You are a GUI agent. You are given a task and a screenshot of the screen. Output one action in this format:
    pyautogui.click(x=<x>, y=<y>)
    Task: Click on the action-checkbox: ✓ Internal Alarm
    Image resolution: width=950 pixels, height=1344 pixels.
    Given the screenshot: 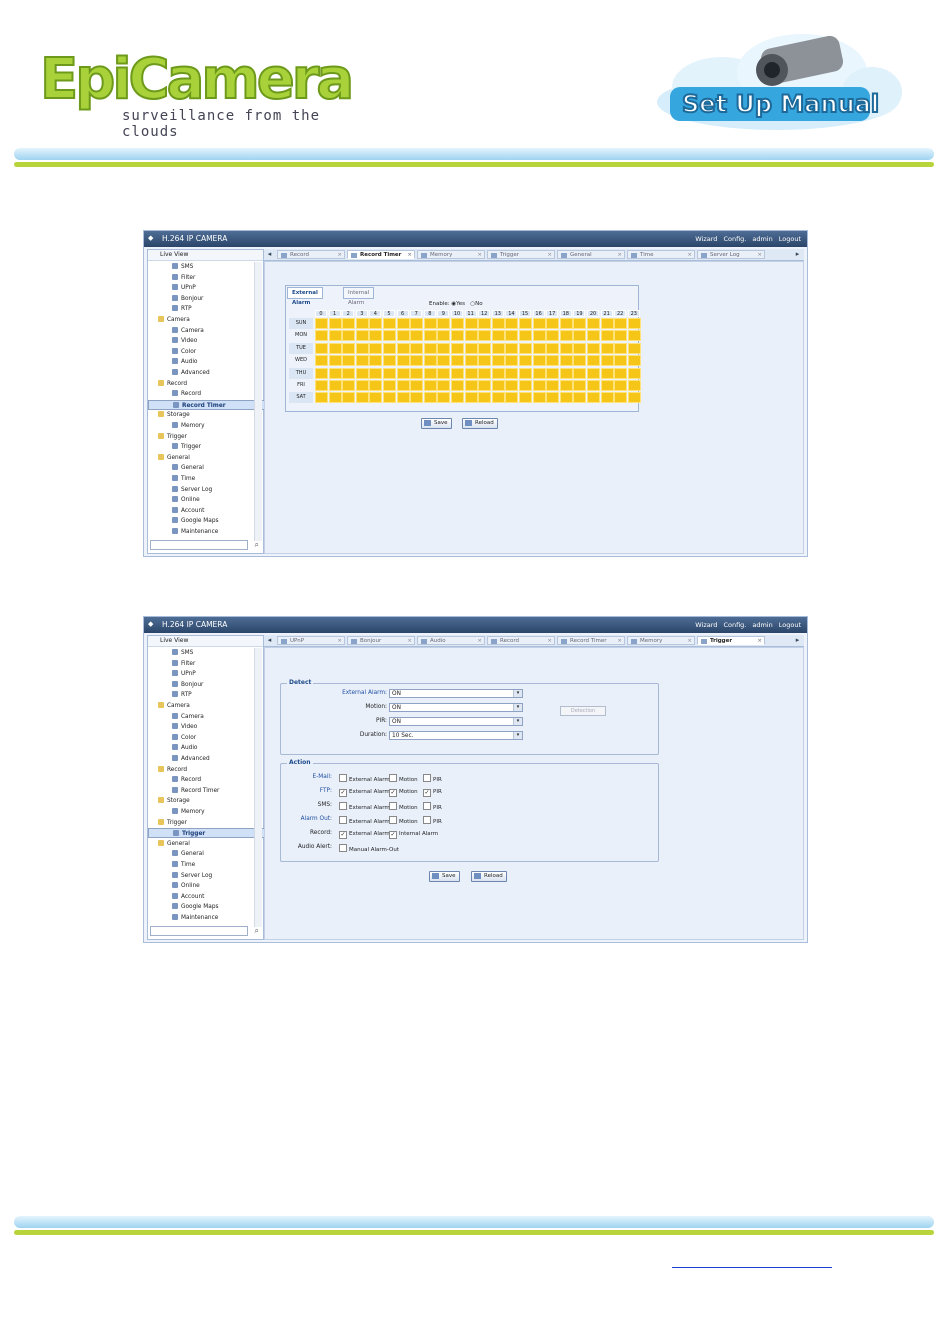 What is the action you would take?
    pyautogui.click(x=413, y=834)
    